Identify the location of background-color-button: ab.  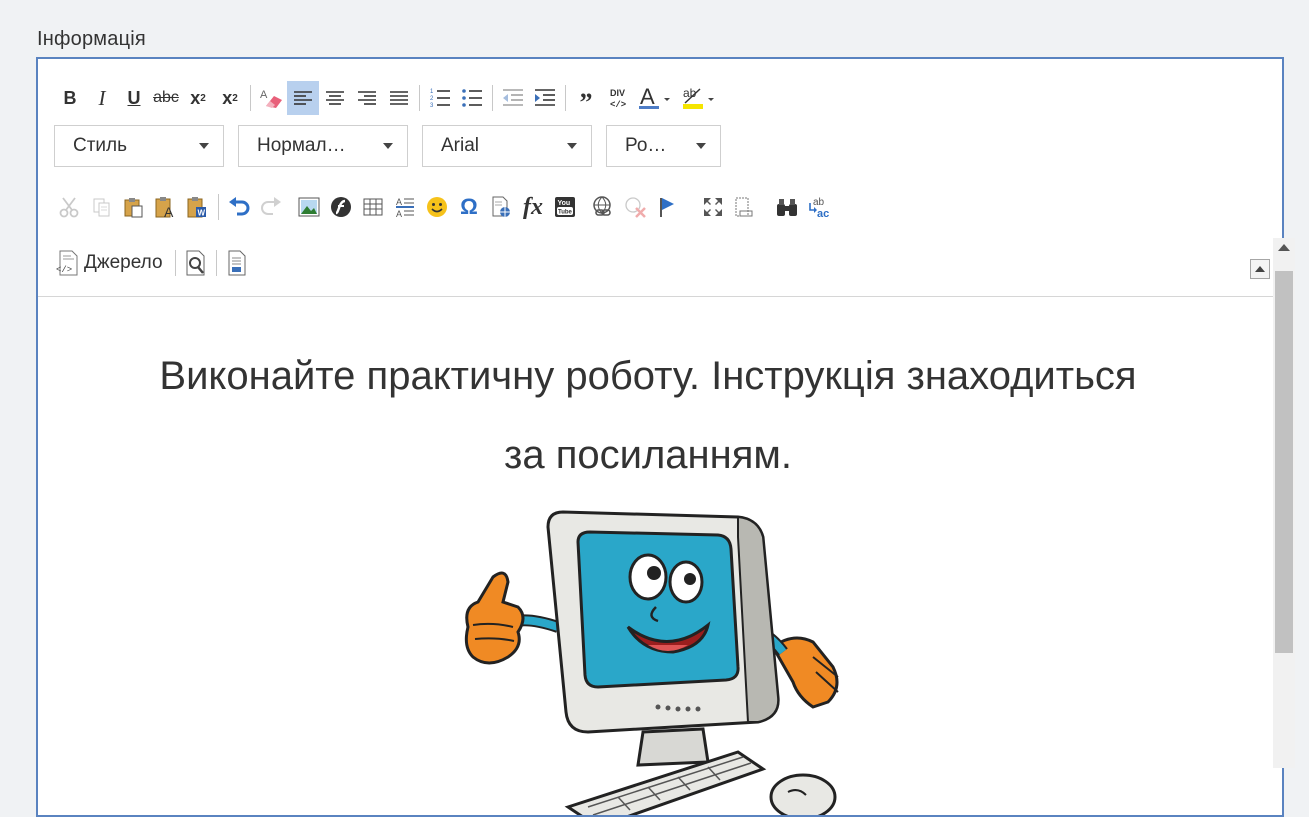
(700, 98).